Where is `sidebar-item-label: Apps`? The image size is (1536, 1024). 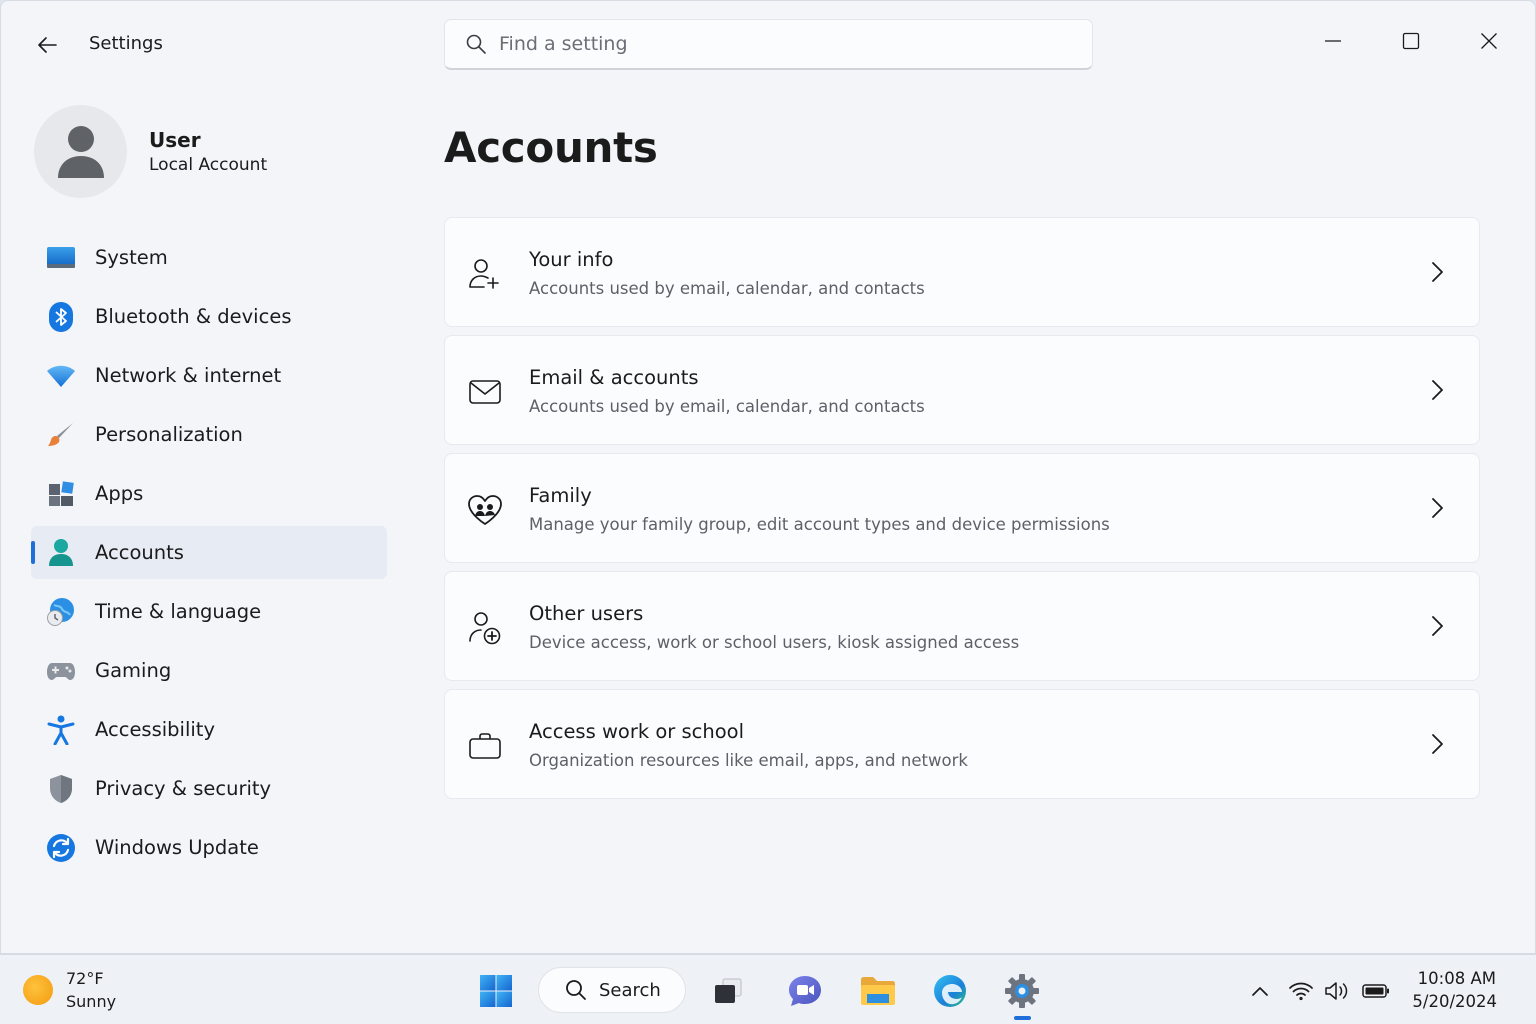 sidebar-item-label: Apps is located at coordinates (119, 493).